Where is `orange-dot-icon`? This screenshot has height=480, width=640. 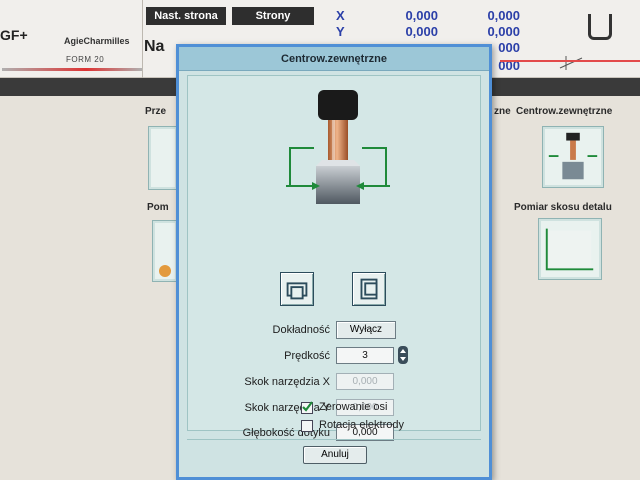
orange-dot-icon is located at coordinates (165, 271).